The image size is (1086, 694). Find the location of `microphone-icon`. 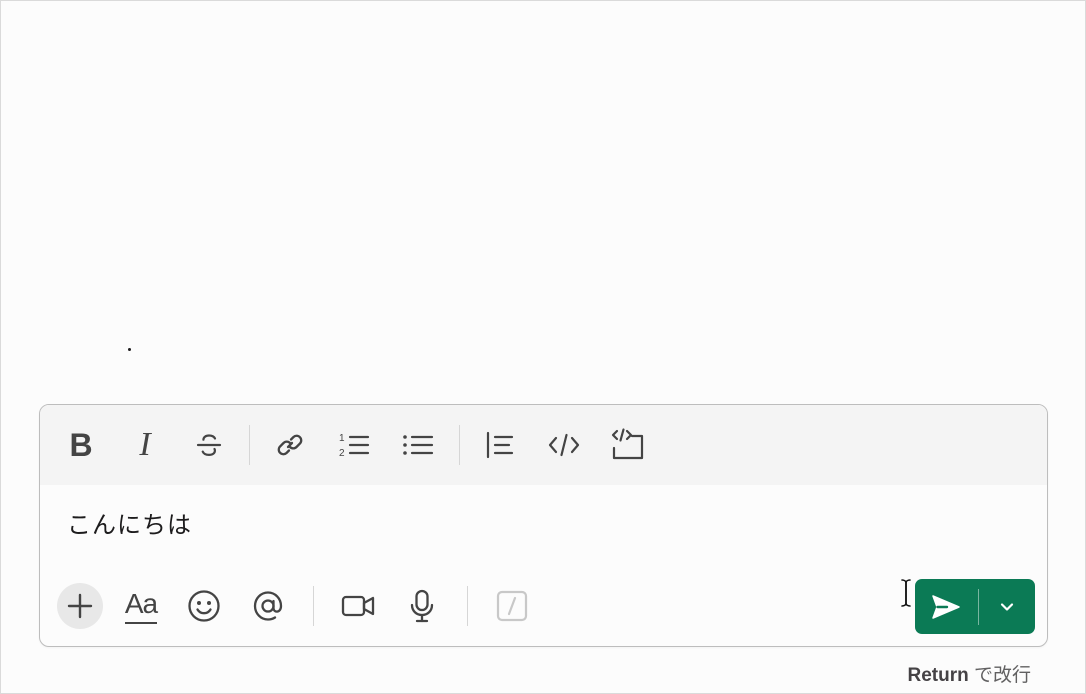

microphone-icon is located at coordinates (422, 606).